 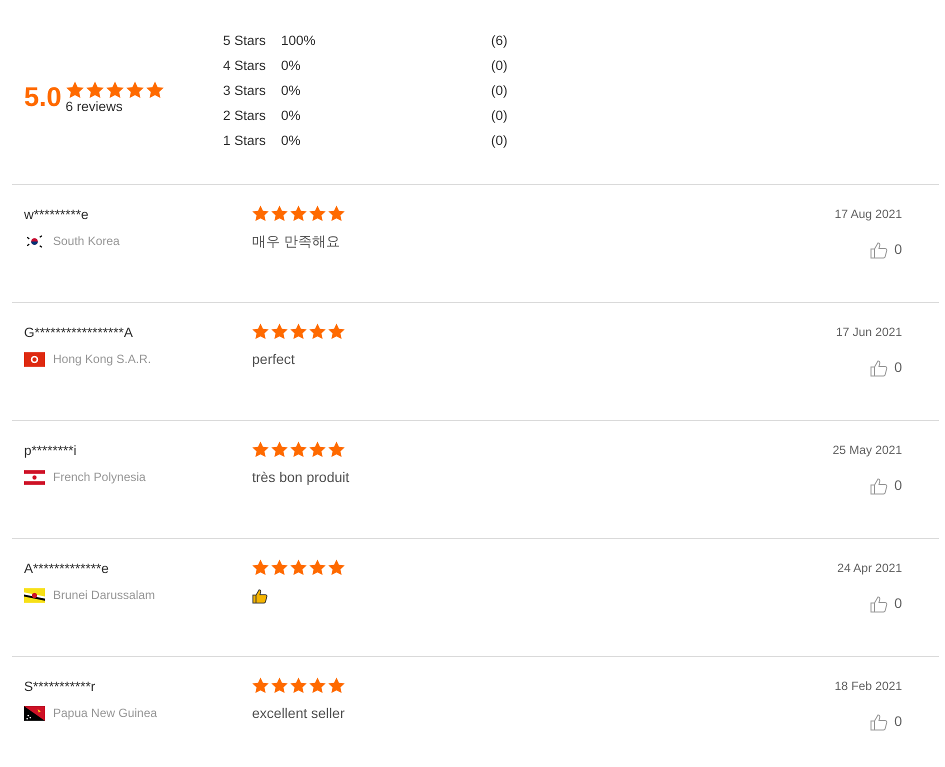 I want to click on reviewer-name: A*************e, so click(x=67, y=569).